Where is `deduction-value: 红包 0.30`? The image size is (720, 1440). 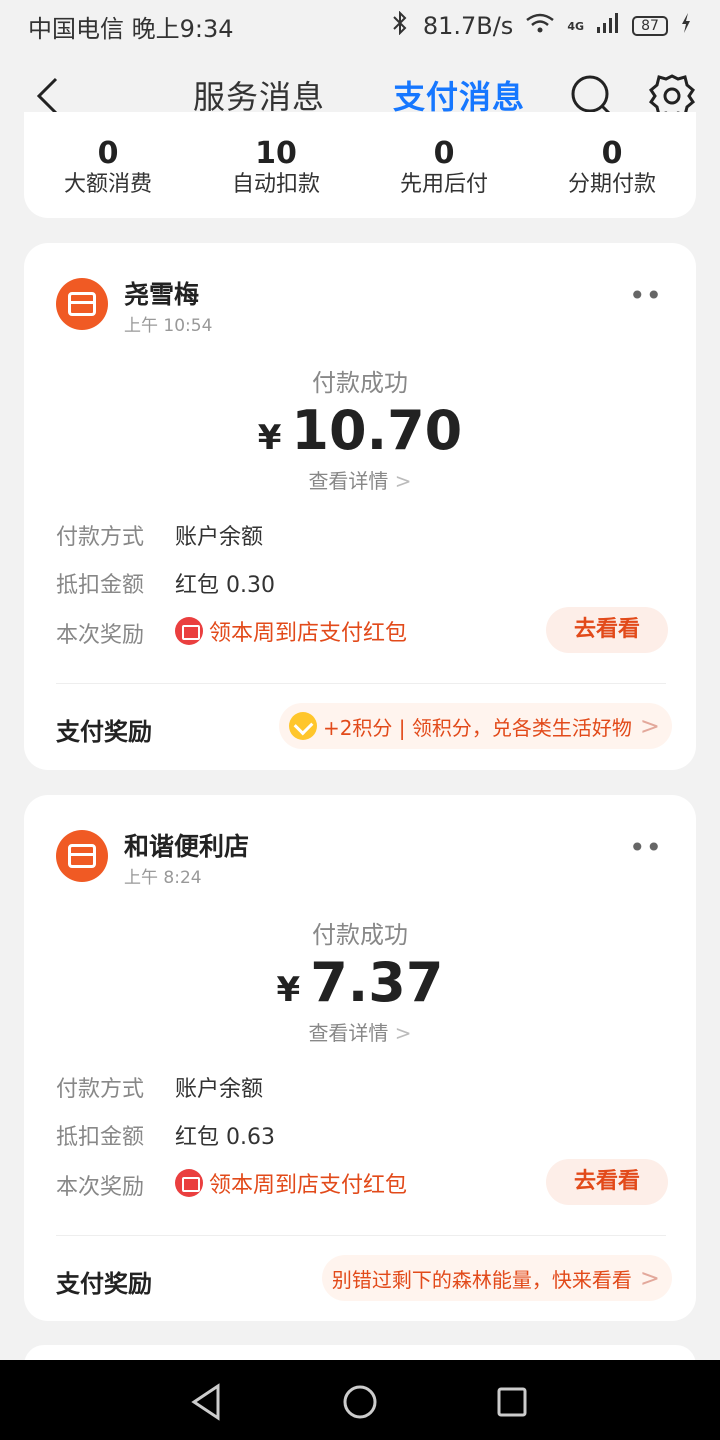 deduction-value: 红包 0.30 is located at coordinates (225, 585).